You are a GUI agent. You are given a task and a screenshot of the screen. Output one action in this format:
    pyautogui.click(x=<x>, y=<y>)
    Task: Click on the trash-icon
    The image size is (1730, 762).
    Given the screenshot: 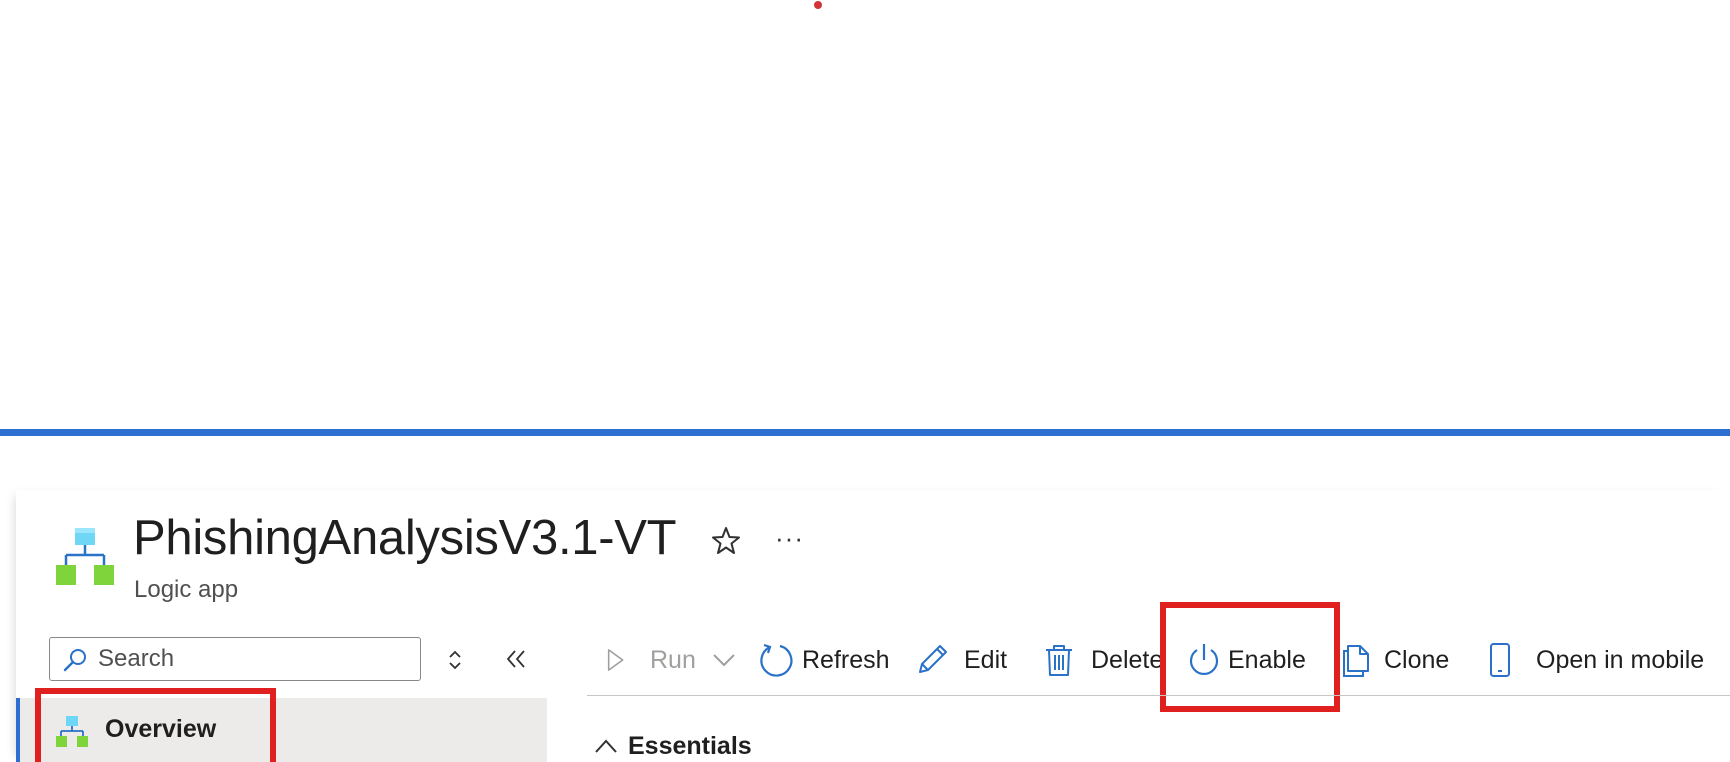 What is the action you would take?
    pyautogui.click(x=1059, y=660)
    